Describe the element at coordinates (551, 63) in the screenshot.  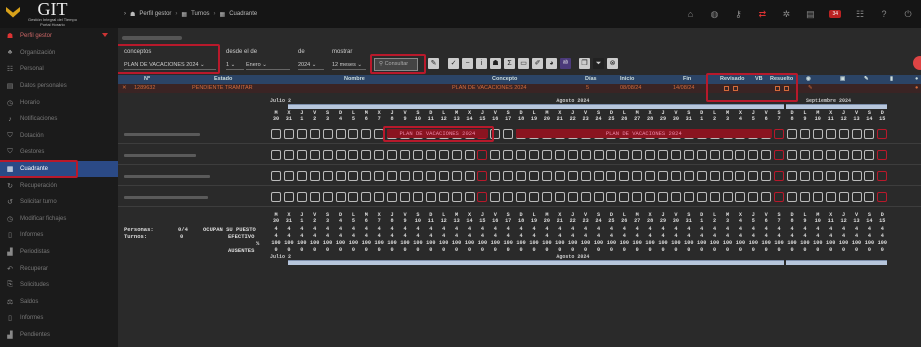
I see `palette-icon: ◕` at that location.